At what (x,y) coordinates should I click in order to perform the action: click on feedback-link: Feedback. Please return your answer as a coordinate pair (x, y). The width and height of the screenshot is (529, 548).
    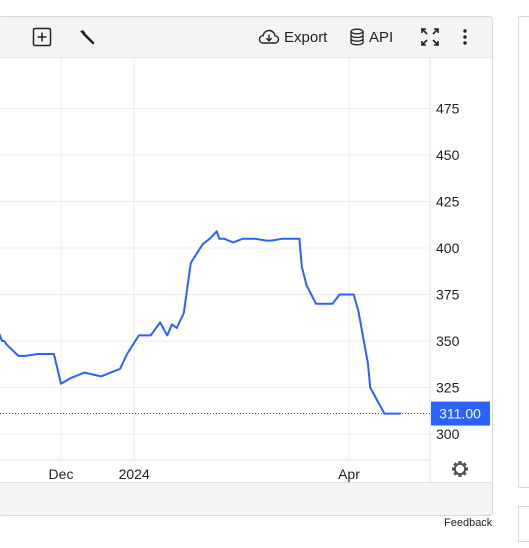
    Looking at the image, I should click on (468, 523).